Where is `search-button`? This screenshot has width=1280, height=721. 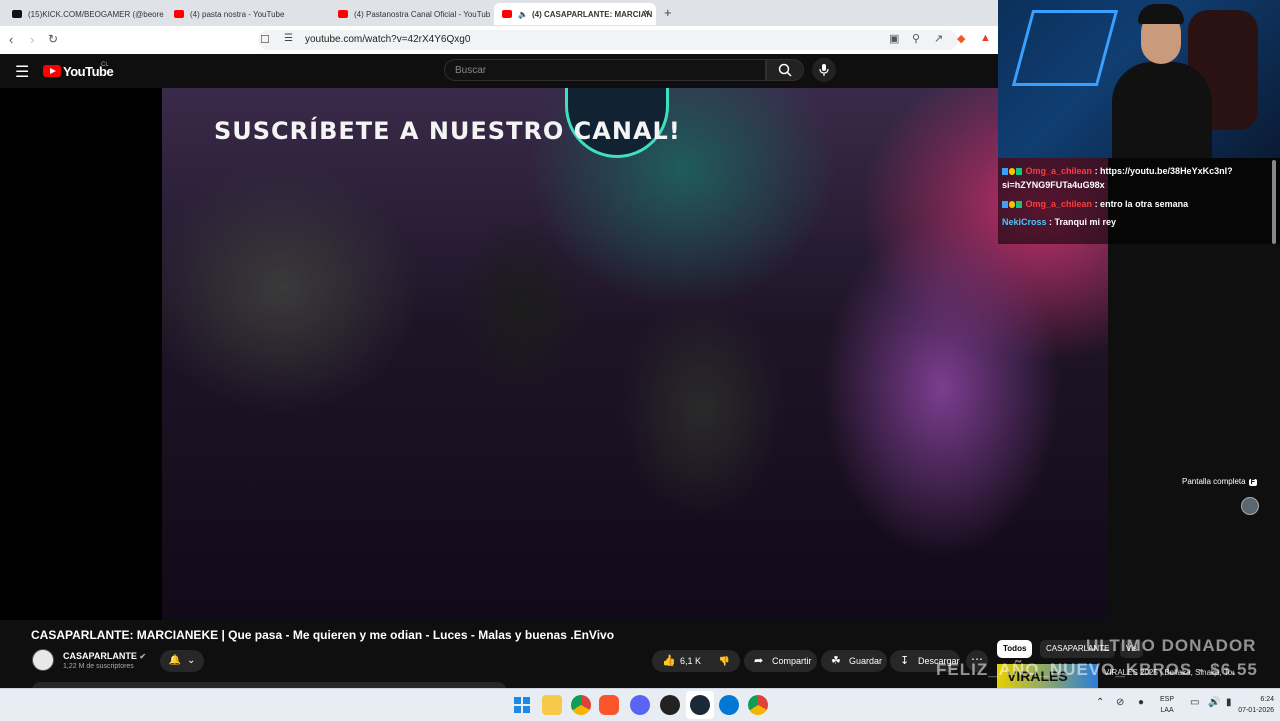 search-button is located at coordinates (785, 70).